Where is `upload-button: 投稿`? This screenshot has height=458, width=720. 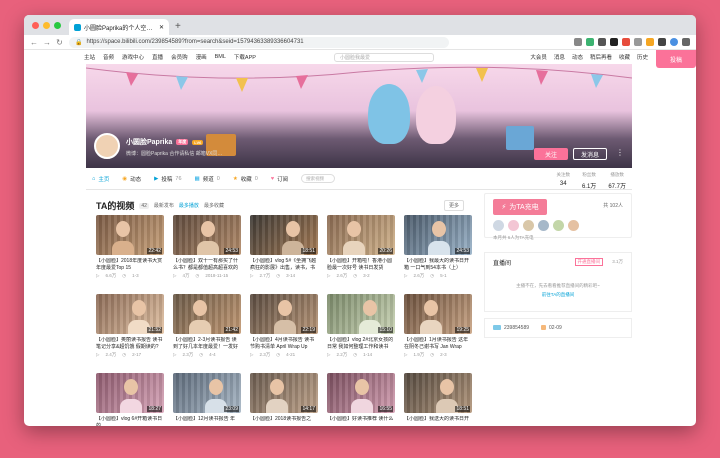
upload-button: 投稿 is located at coordinates (676, 59).